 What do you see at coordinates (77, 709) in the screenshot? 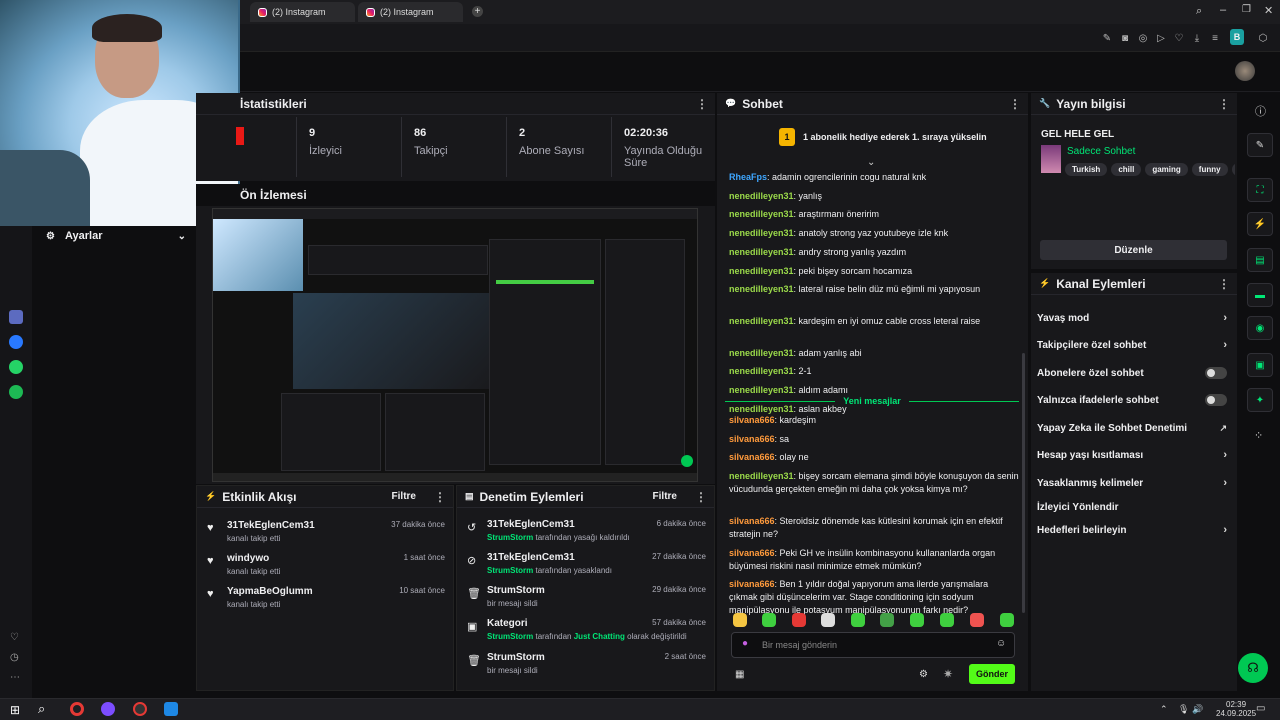
I see `opera-icon` at bounding box center [77, 709].